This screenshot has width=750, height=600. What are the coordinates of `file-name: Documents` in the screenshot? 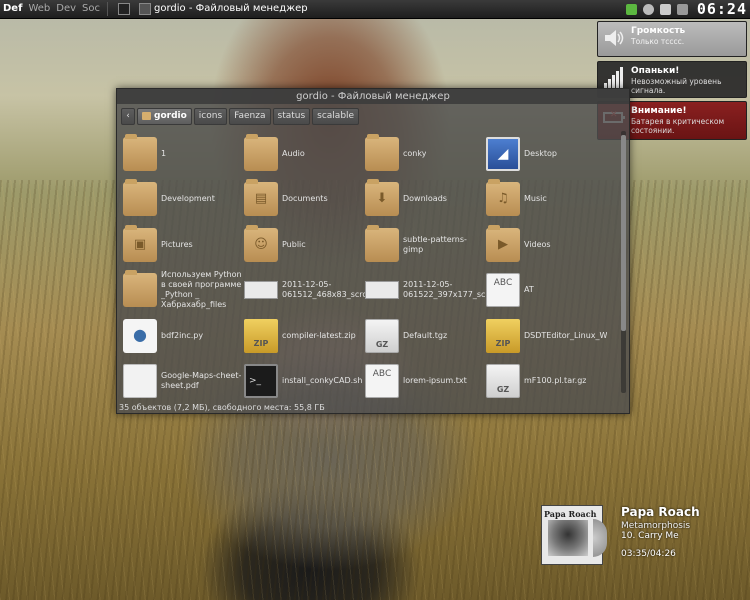 It's located at (305, 199).